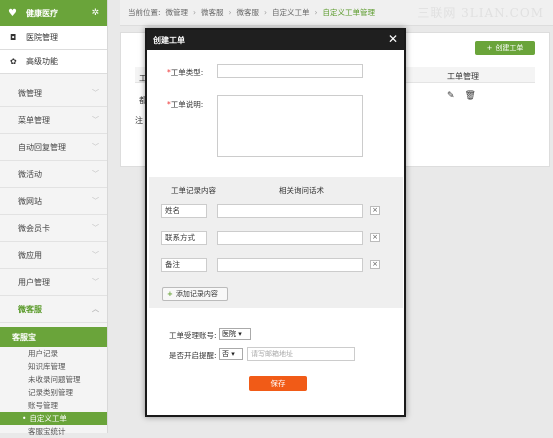 This screenshot has width=553, height=438. I want to click on sub-item-record-categories: 记录类别管理, so click(53, 392).